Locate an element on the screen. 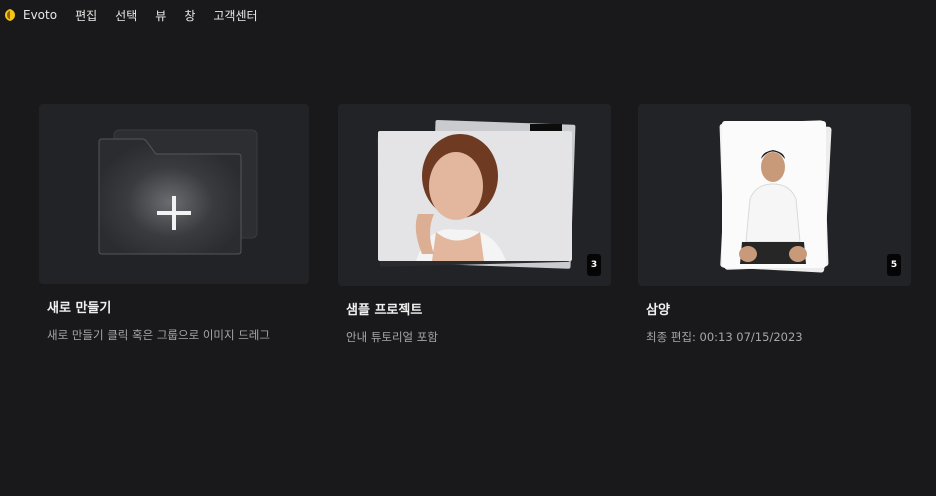  new-project-thumbnail is located at coordinates (174, 194).